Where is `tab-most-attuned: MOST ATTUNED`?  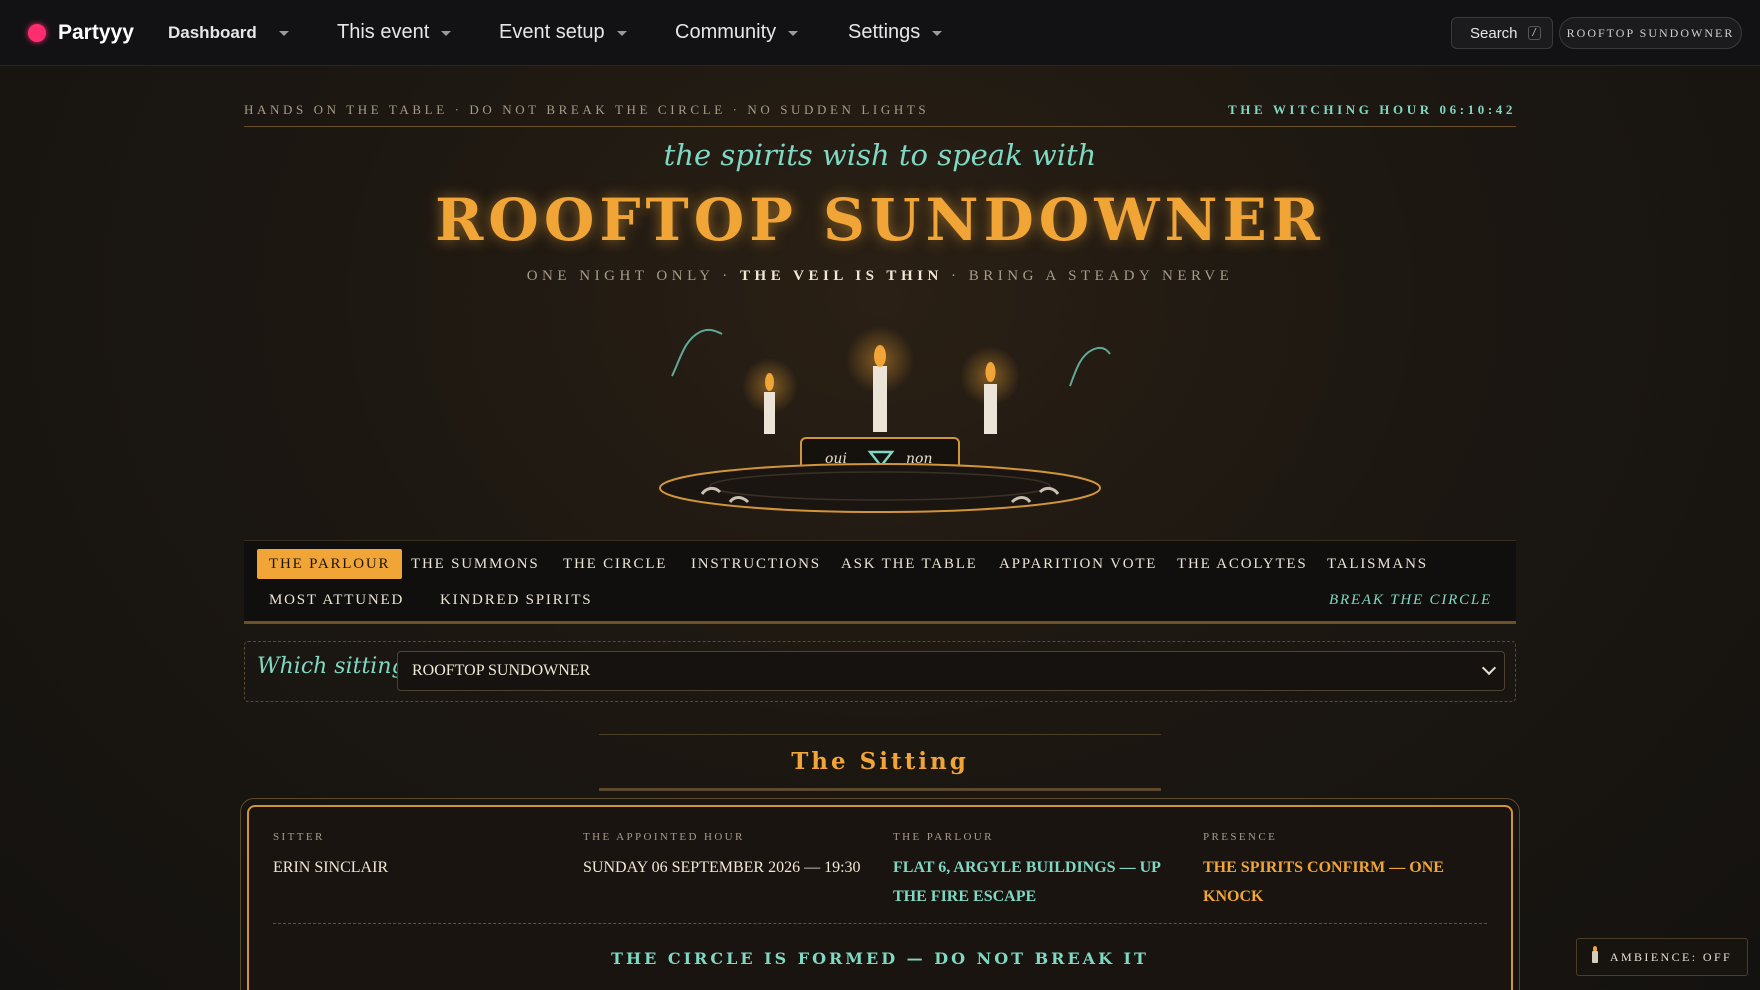
tab-most-attuned: MOST ATTUNED is located at coordinates (336, 600).